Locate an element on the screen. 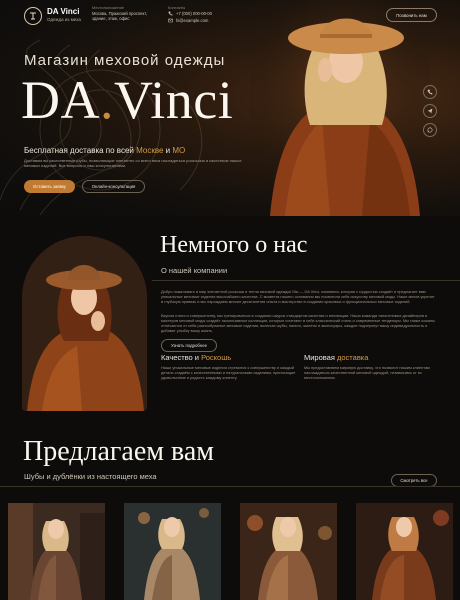  mail-icon is located at coordinates (170, 20).